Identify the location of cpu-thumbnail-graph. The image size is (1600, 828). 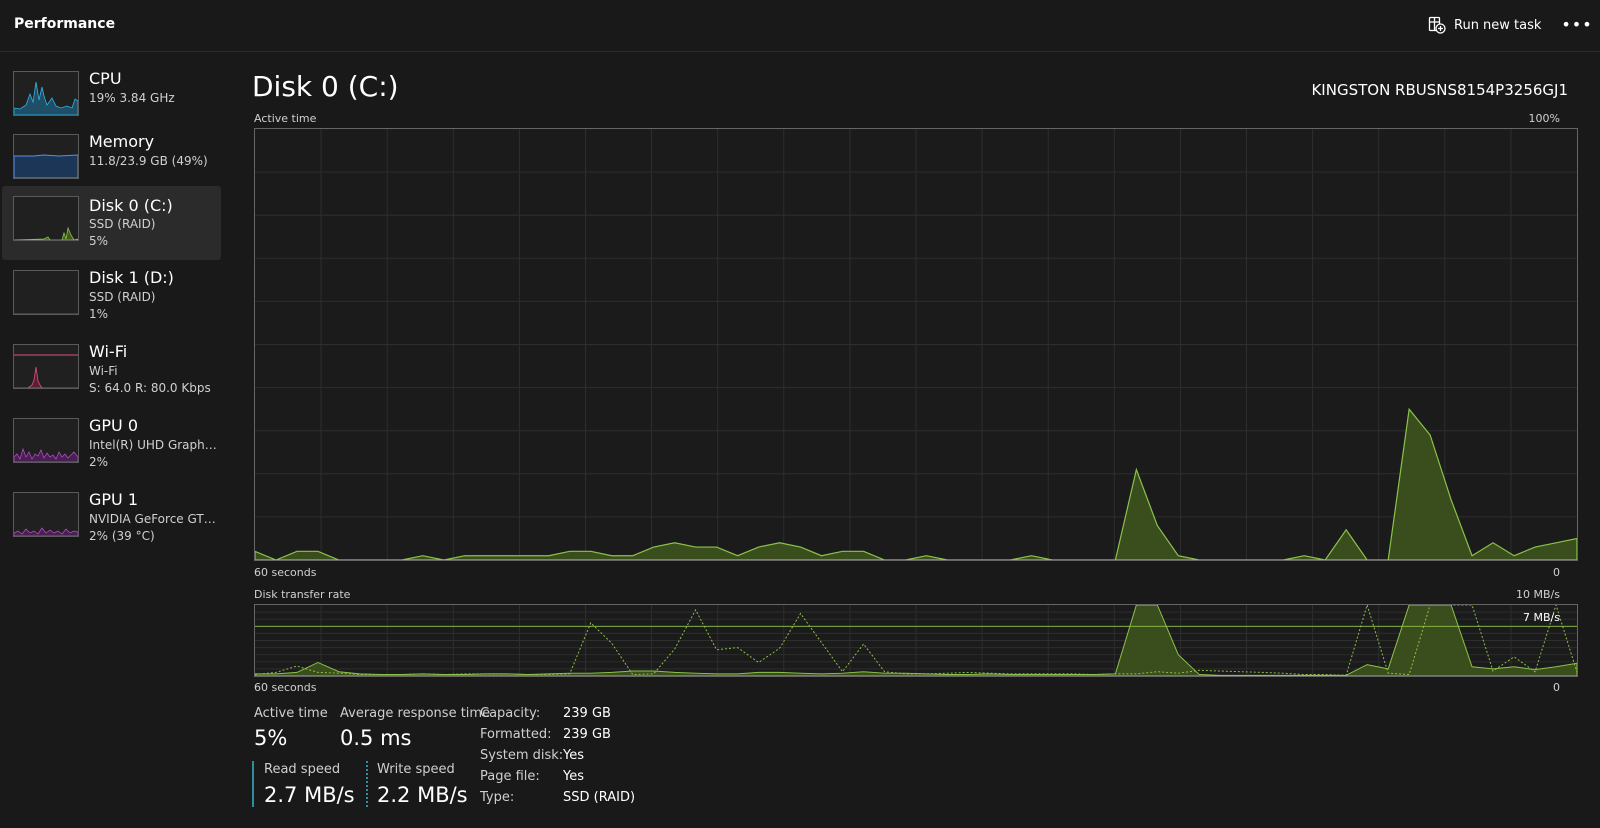
(46, 93).